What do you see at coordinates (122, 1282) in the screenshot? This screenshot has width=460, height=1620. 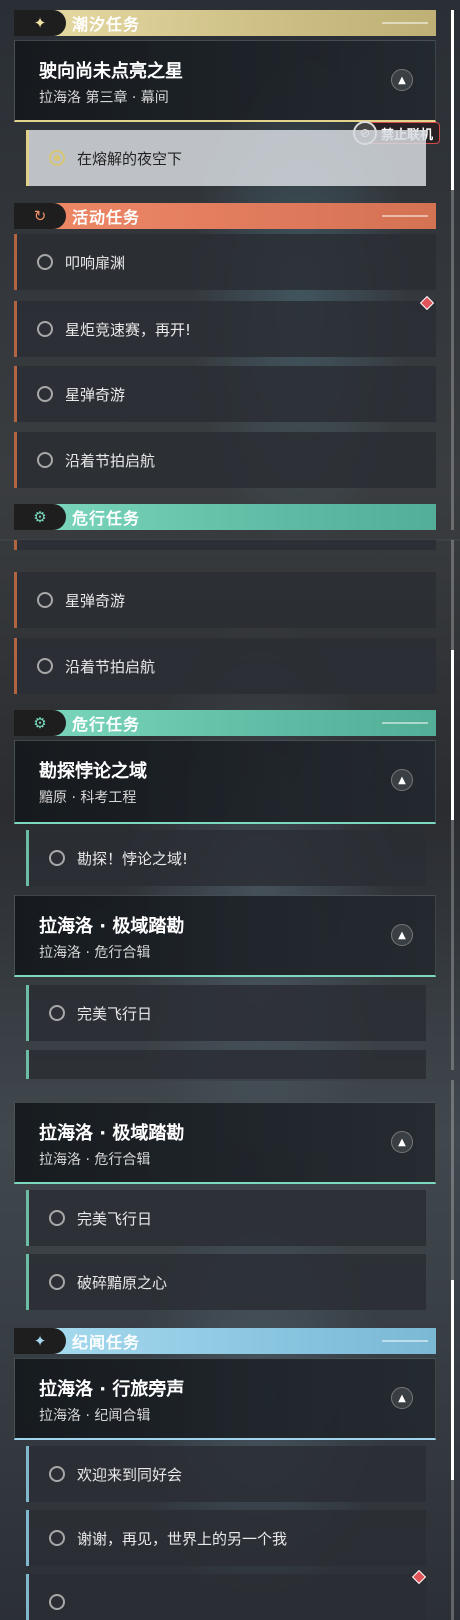 I see `quest-step-label: 破碎黯原之心` at bounding box center [122, 1282].